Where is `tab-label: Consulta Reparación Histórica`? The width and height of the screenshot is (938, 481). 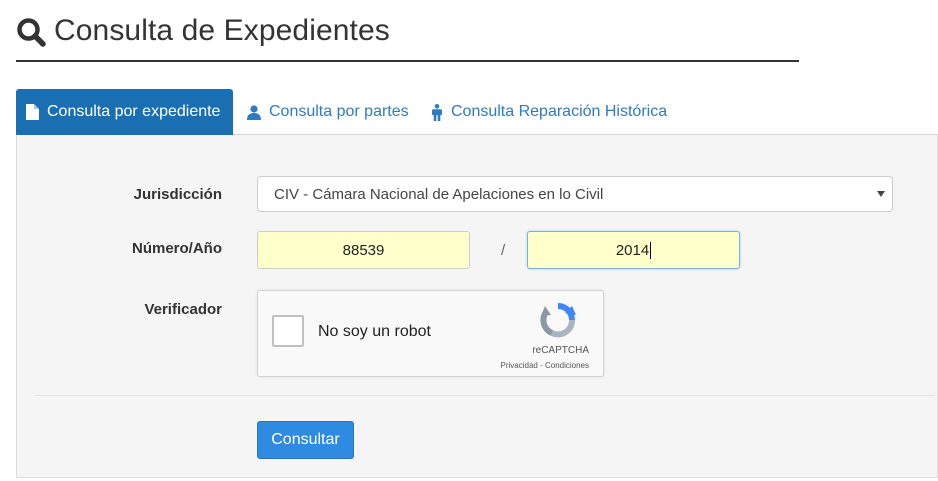
tab-label: Consulta Reparación Histórica is located at coordinates (559, 111).